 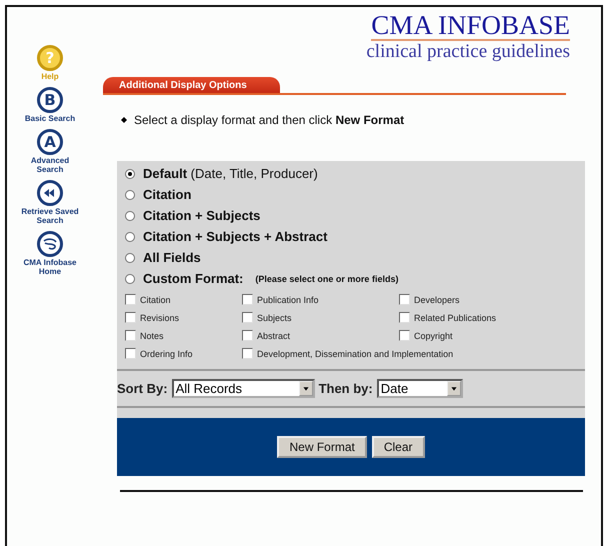 I want to click on site-title: CMA INFOBASE, so click(x=470, y=26).